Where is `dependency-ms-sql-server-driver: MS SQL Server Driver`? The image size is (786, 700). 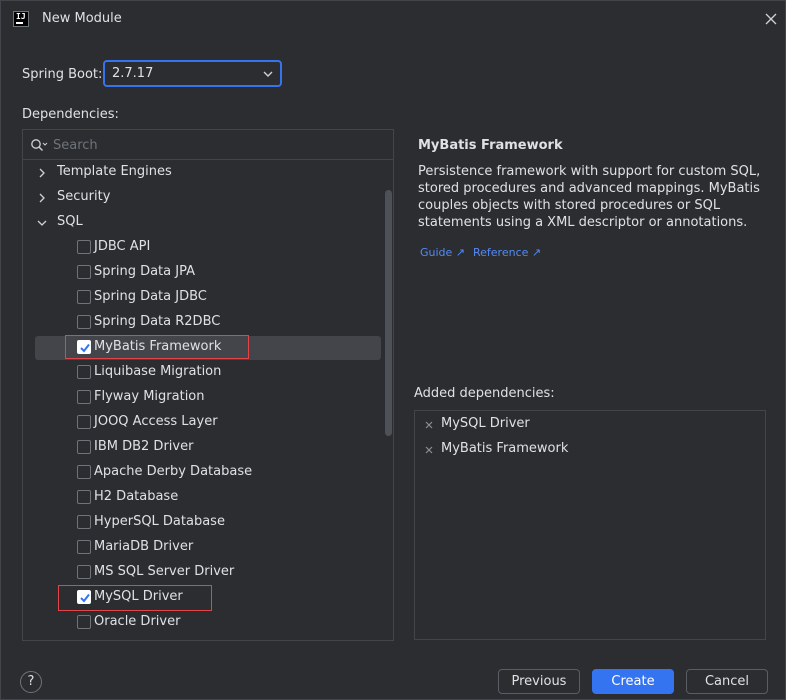
dependency-ms-sql-server-driver: MS SQL Server Driver is located at coordinates (202, 572).